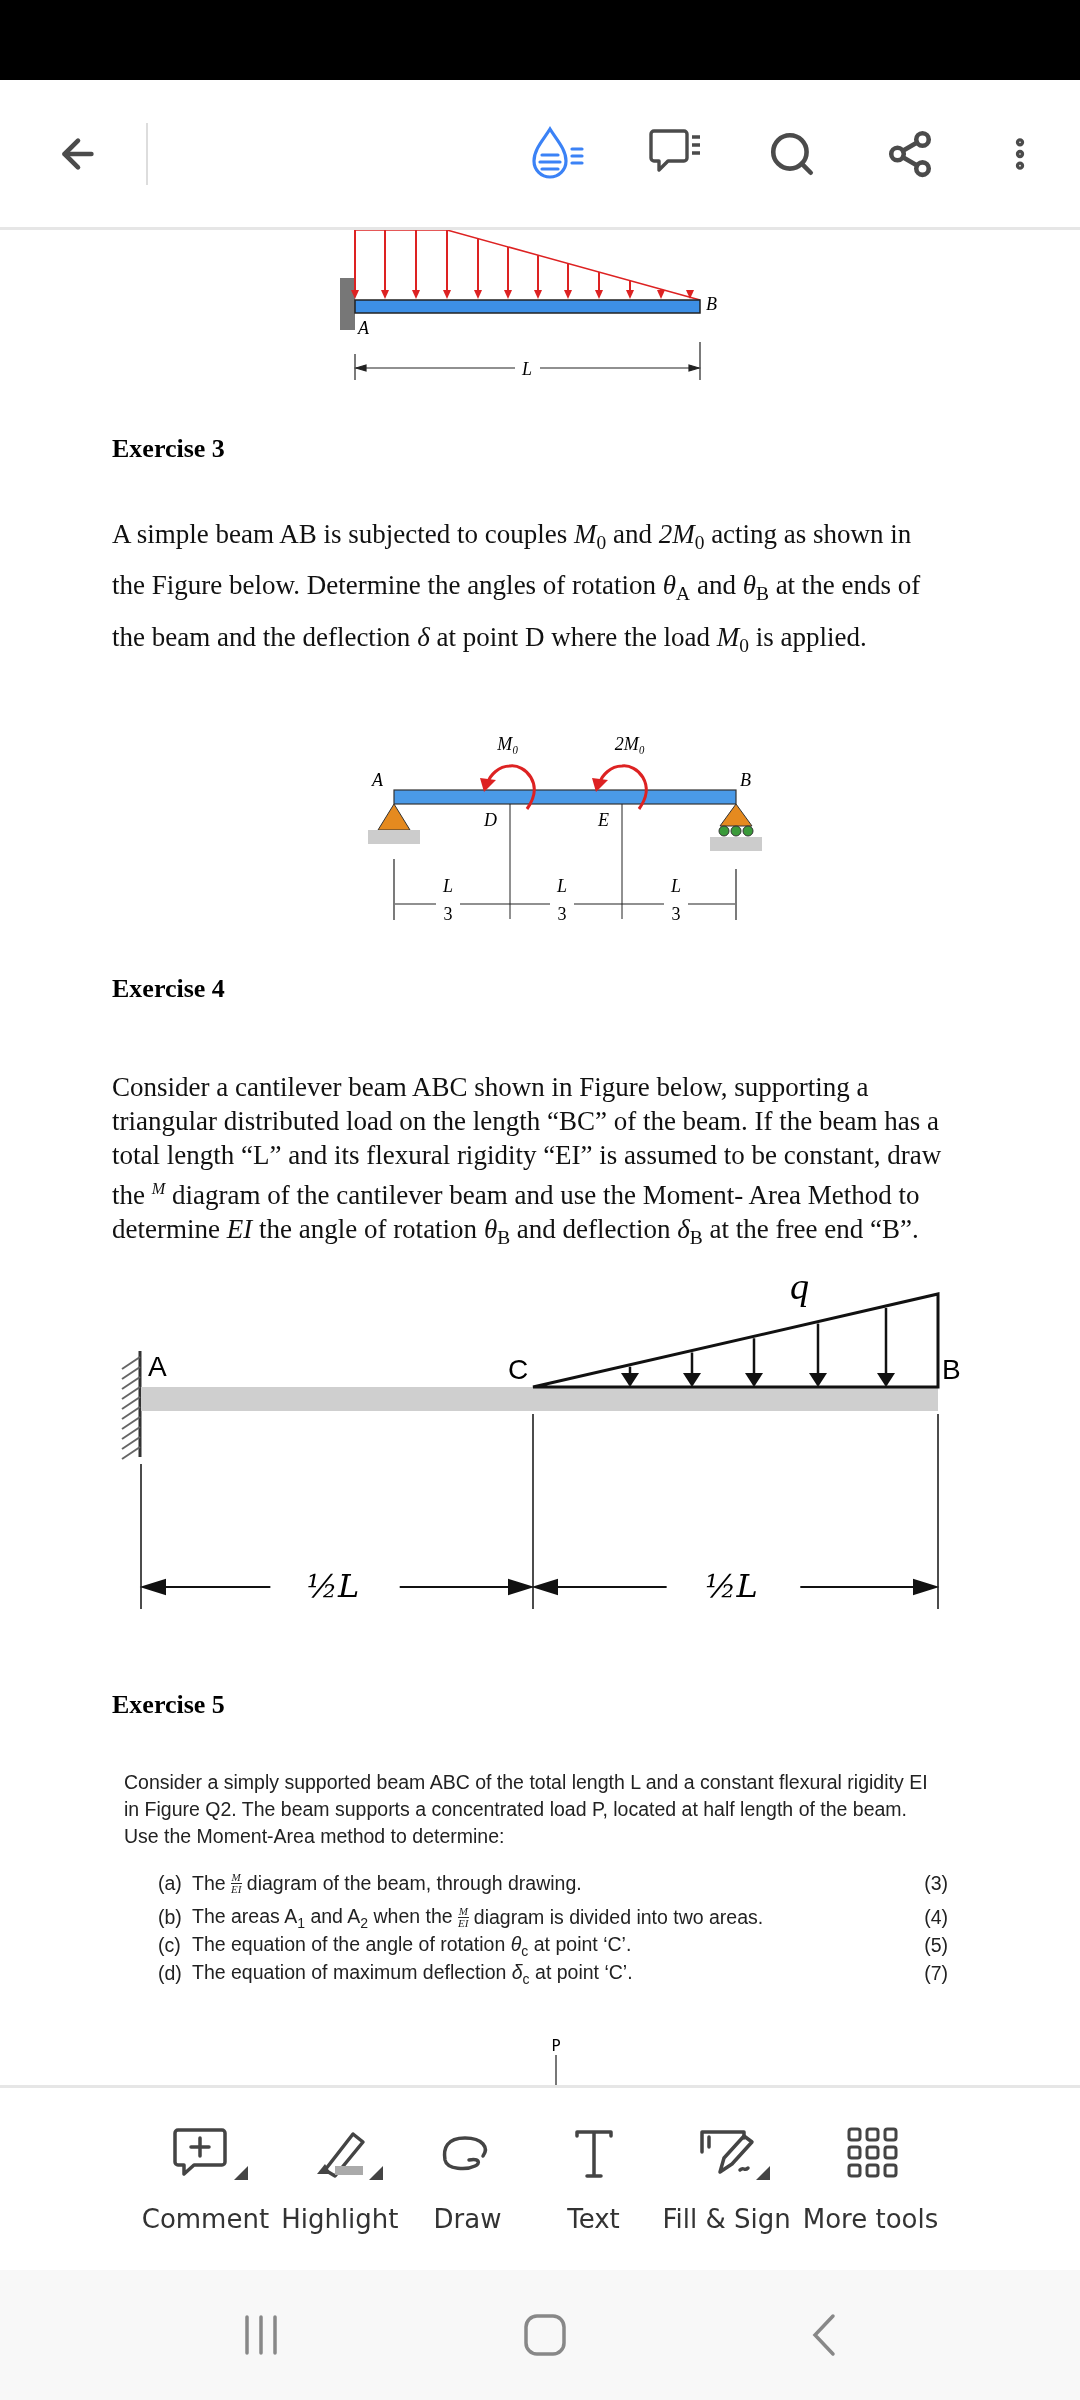 This screenshot has height=2400, width=1080. Describe the element at coordinates (467, 2180) in the screenshot. I see `tool-button: Draw` at that location.